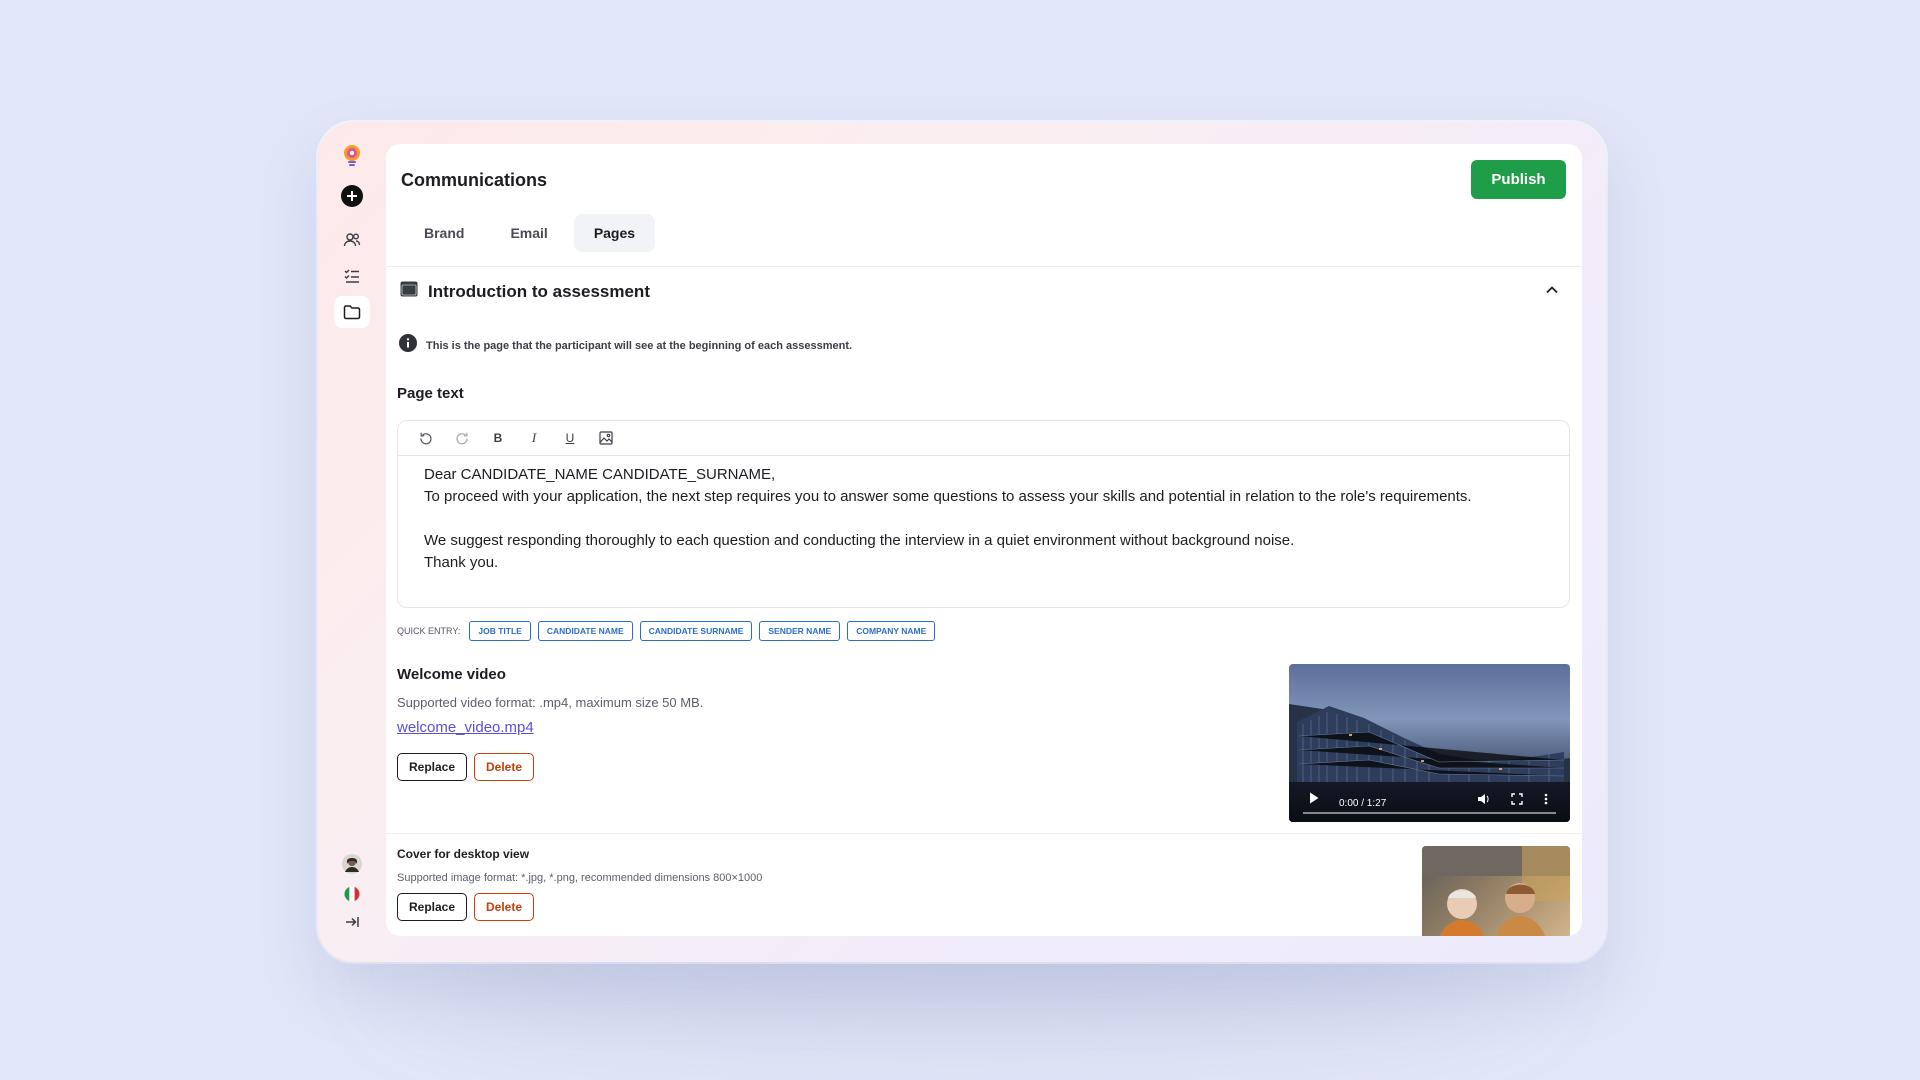 The image size is (1920, 1080). What do you see at coordinates (585, 631) in the screenshot?
I see `chip-candidate-name: CANDIDATE NAME` at bounding box center [585, 631].